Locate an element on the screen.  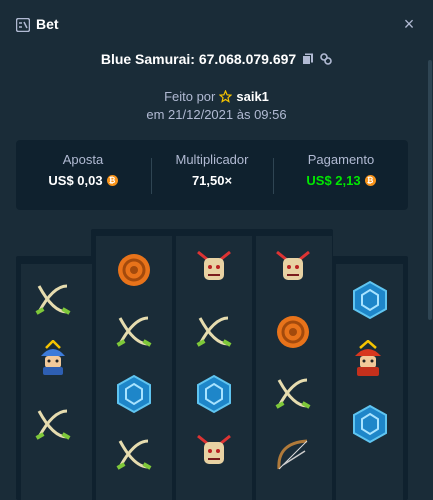
stat-bet-label: Aposta is located at coordinates (83, 159).